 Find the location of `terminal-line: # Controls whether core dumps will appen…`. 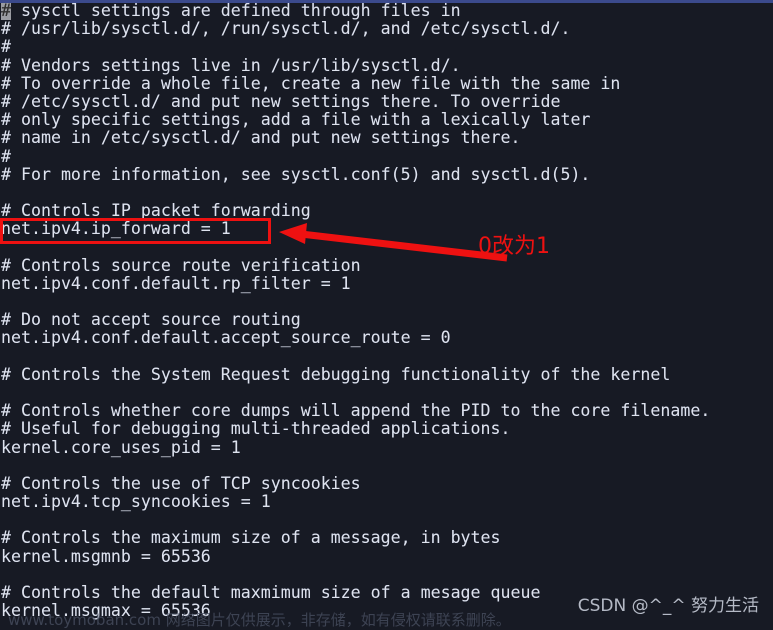

terminal-line: # Controls whether core dumps will appen… is located at coordinates (356, 411).